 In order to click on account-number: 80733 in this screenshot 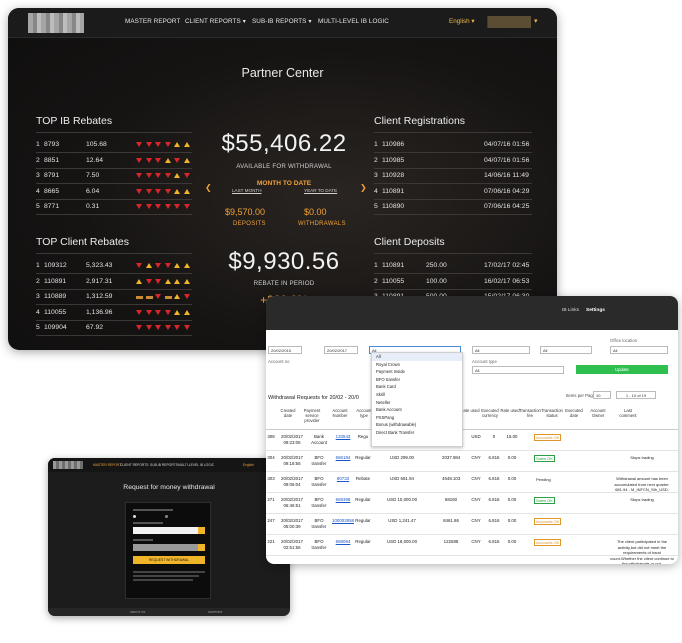, I will do `click(343, 479)`.